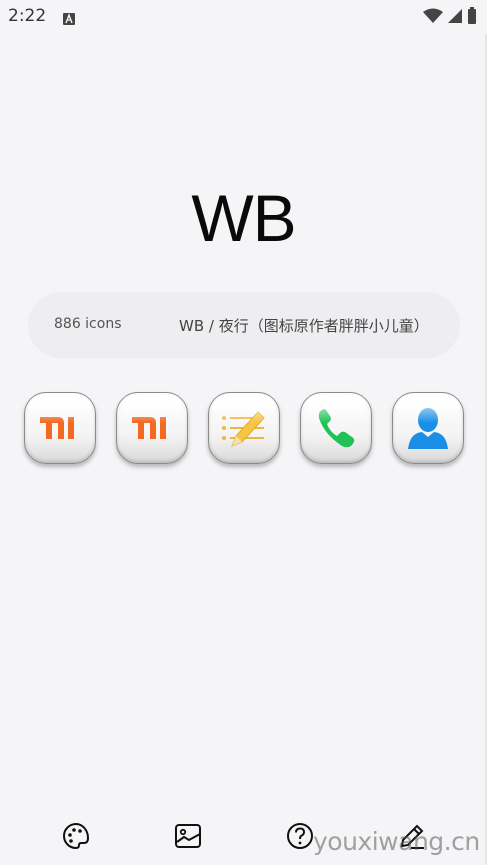 This screenshot has height=865, width=487. Describe the element at coordinates (76, 836) in the screenshot. I see `palette-icon` at that location.